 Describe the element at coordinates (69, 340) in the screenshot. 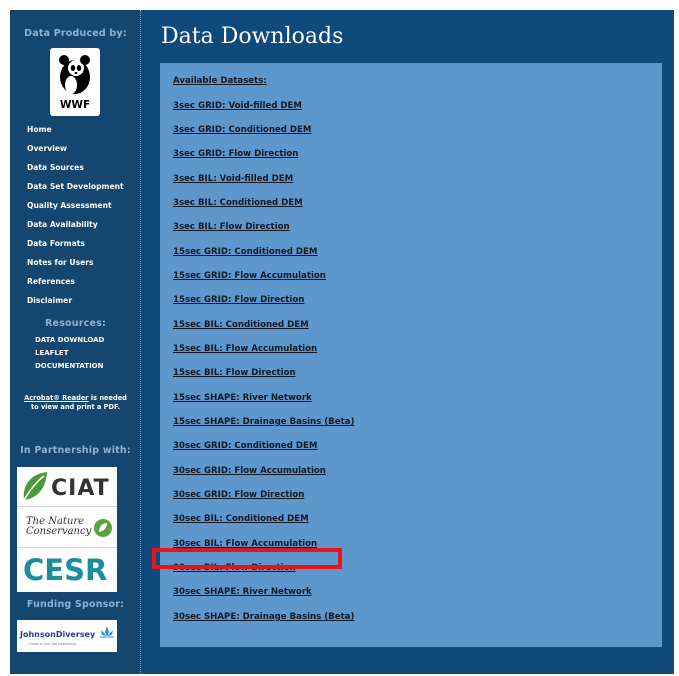

I see `resource-data-download: DATA DOWNLOAD` at that location.